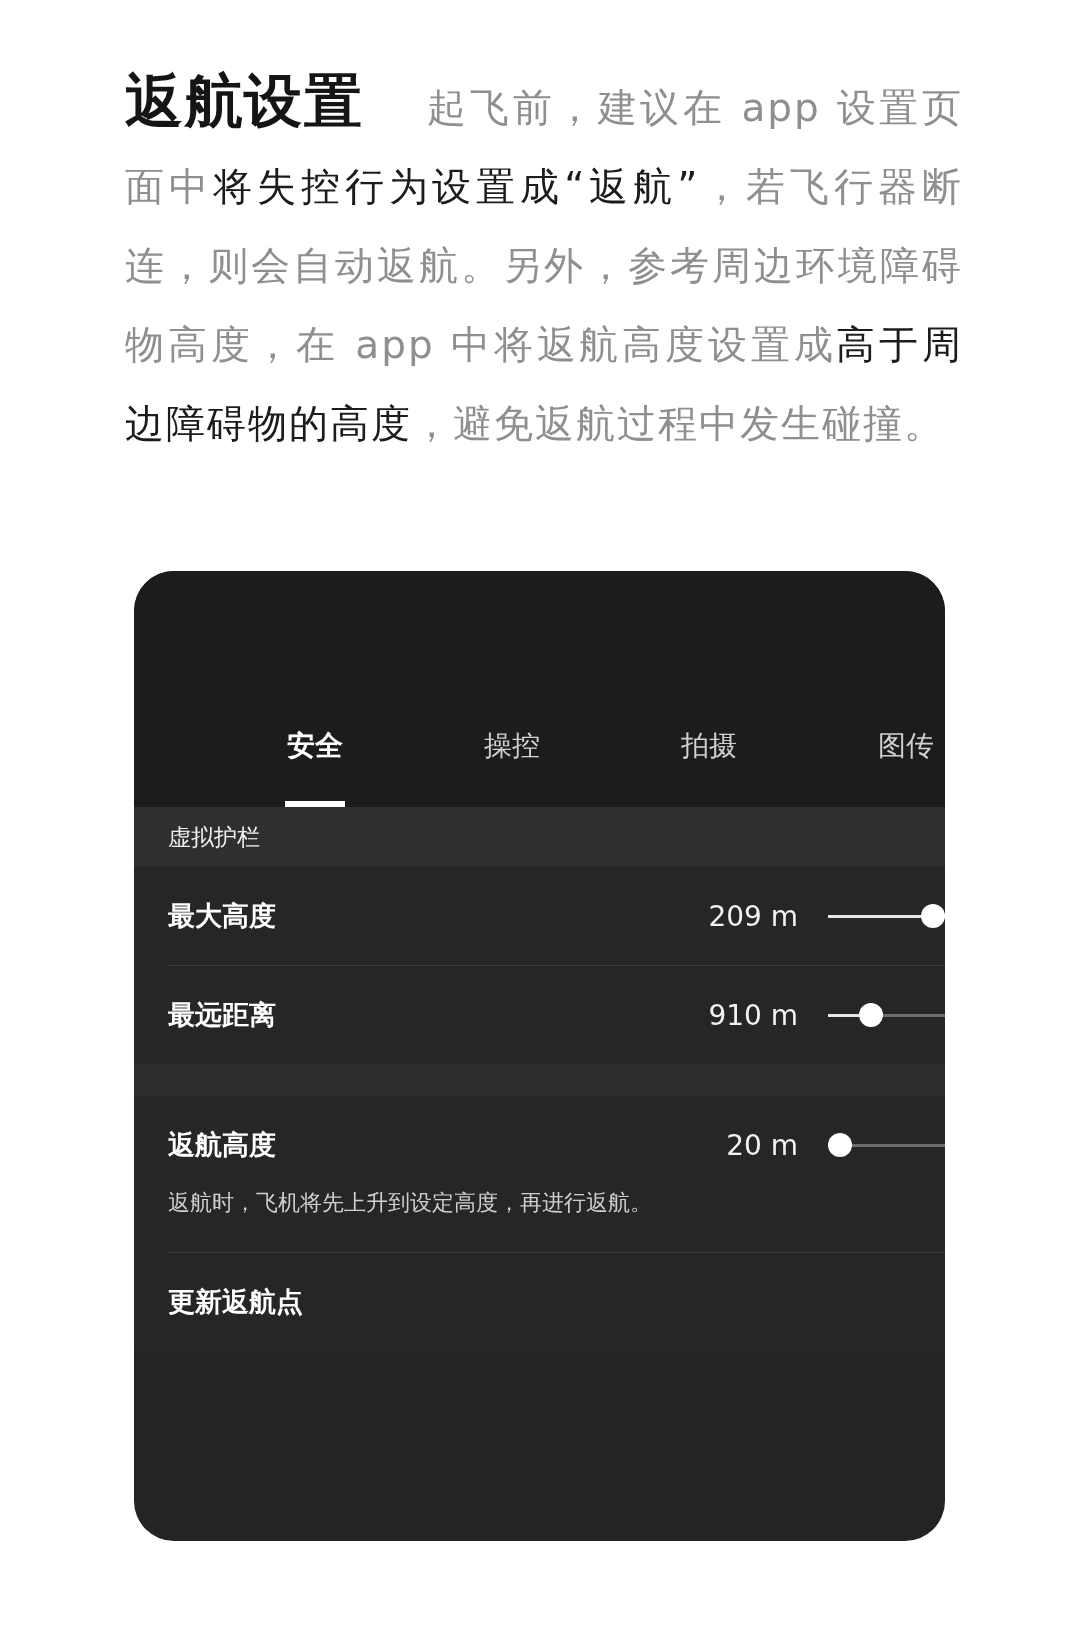 Image resolution: width=1080 pixels, height=1637 pixels. Describe the element at coordinates (222, 916) in the screenshot. I see `setting-label: 最大高度` at that location.